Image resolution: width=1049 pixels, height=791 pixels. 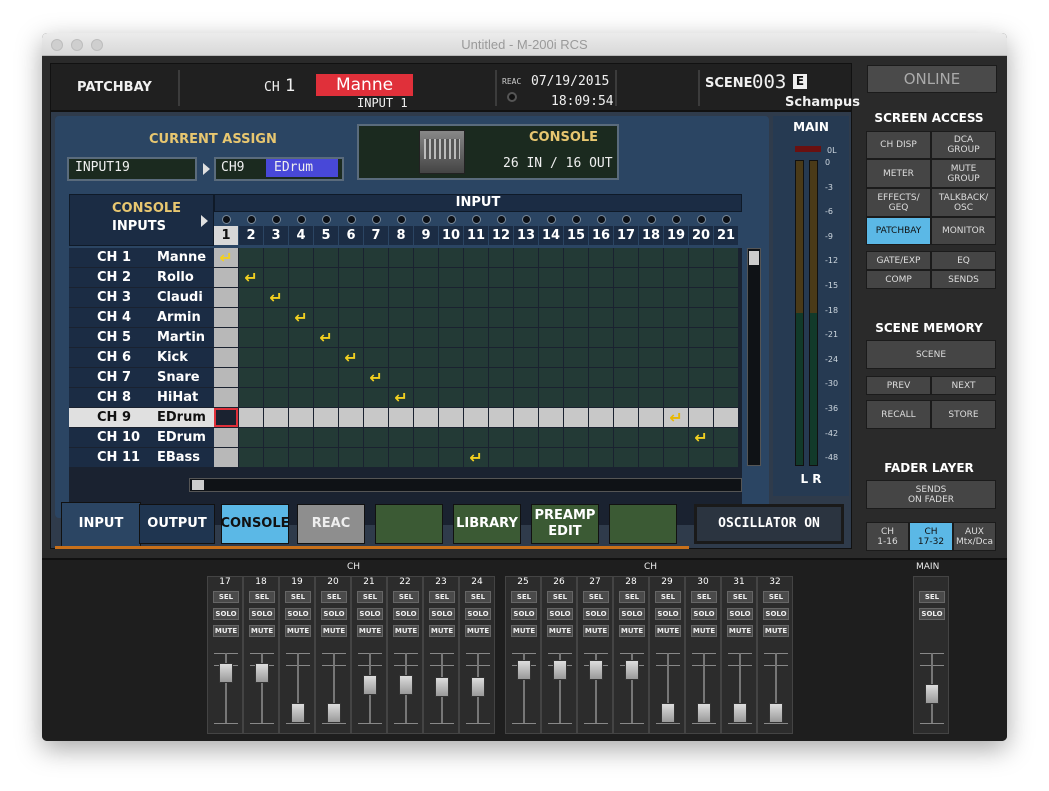 What do you see at coordinates (754, 357) in the screenshot?
I see `matrix-vscrollbar` at bounding box center [754, 357].